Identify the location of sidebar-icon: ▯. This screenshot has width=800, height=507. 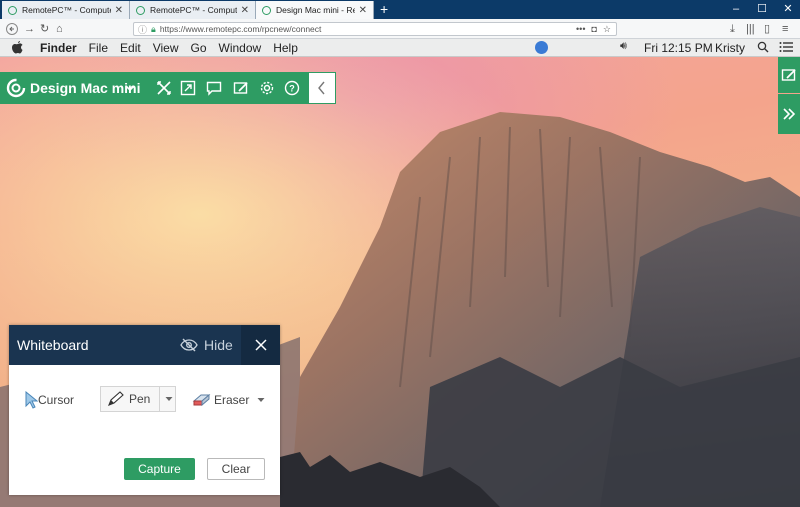
(767, 29).